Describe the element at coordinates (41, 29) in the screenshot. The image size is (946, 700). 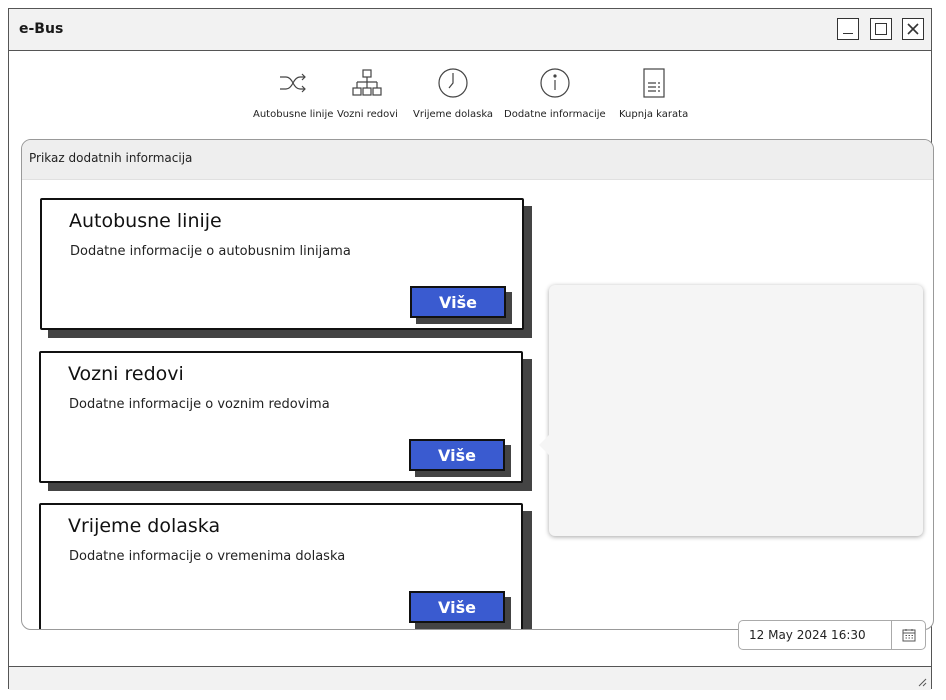
I see `window-title: e-Bus` at that location.